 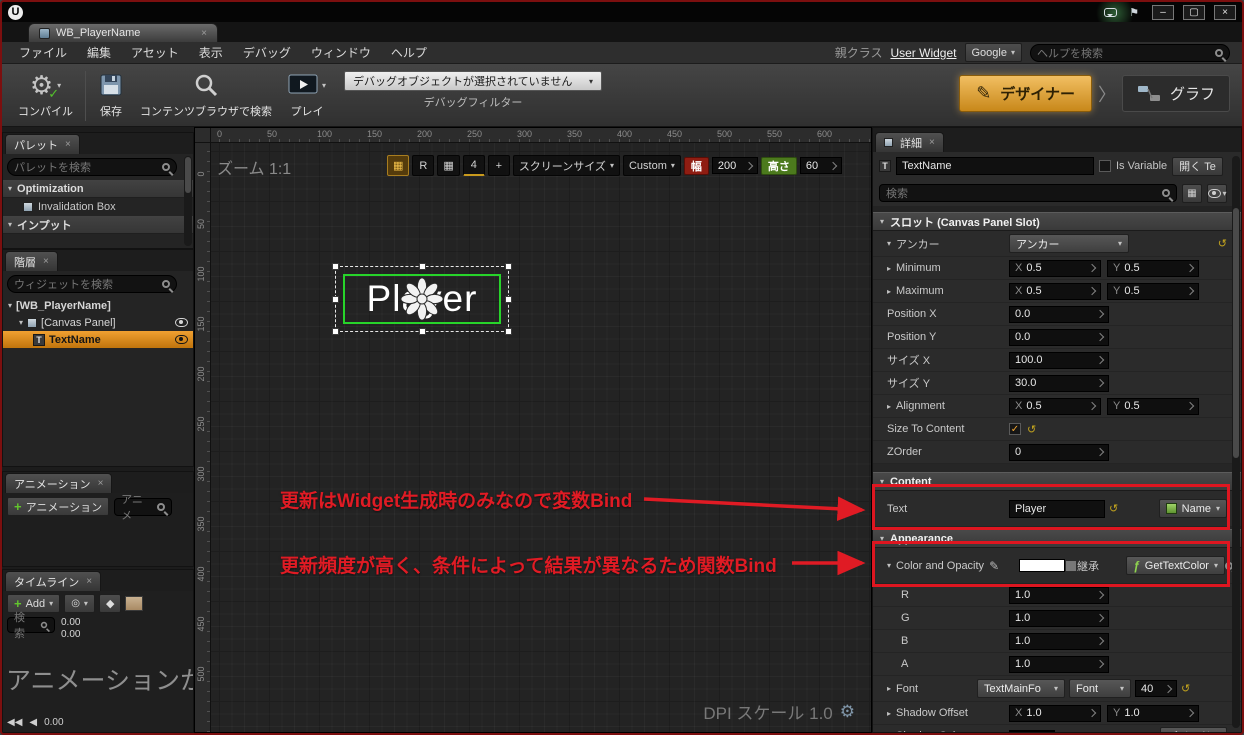 I want to click on shadow-color-bind-dropdown: バインド ▾, so click(x=1193, y=729).